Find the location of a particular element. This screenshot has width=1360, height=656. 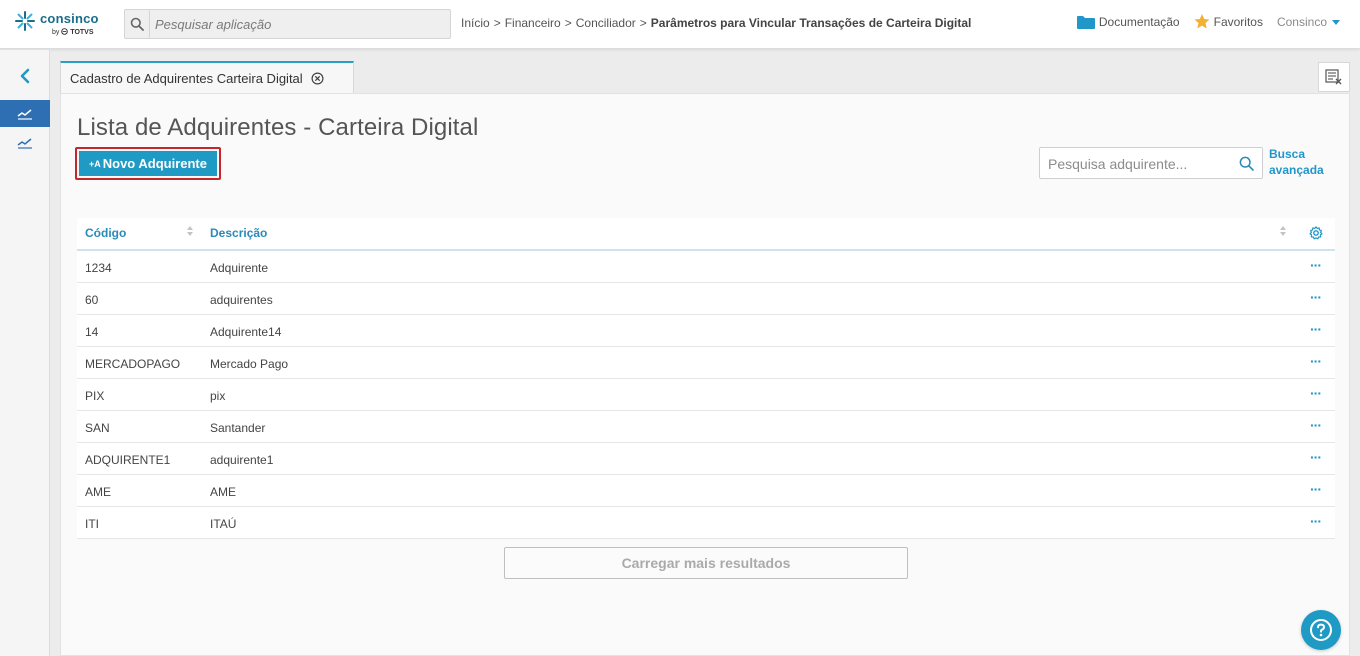

add-icon: +A is located at coordinates (94, 163).